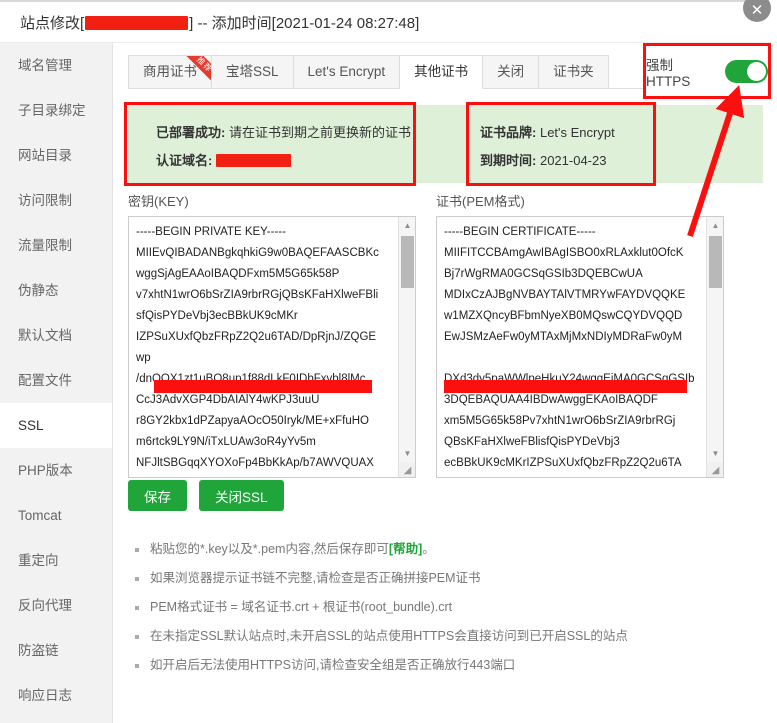  What do you see at coordinates (253, 72) in the screenshot?
I see `tab-bt-ssl: 宝塔SSL` at bounding box center [253, 72].